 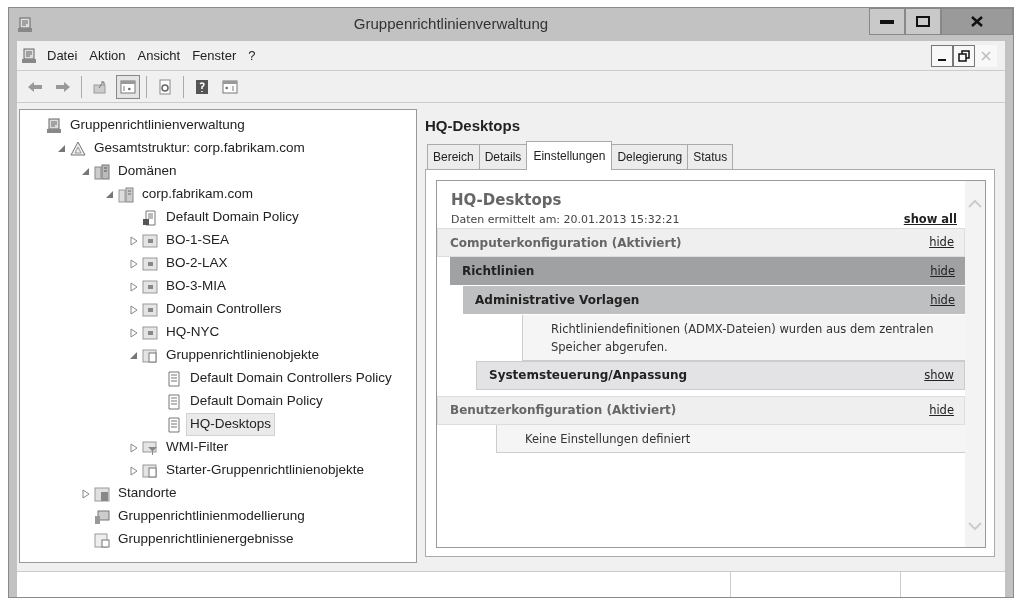 What do you see at coordinates (150, 447) in the screenshot?
I see `filter-icon` at bounding box center [150, 447].